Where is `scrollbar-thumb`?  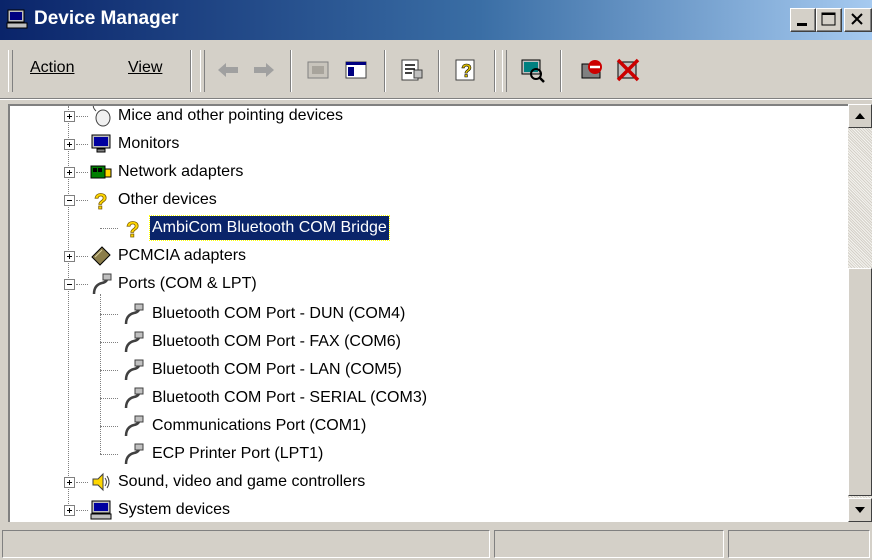
scrollbar-thumb is located at coordinates (860, 382).